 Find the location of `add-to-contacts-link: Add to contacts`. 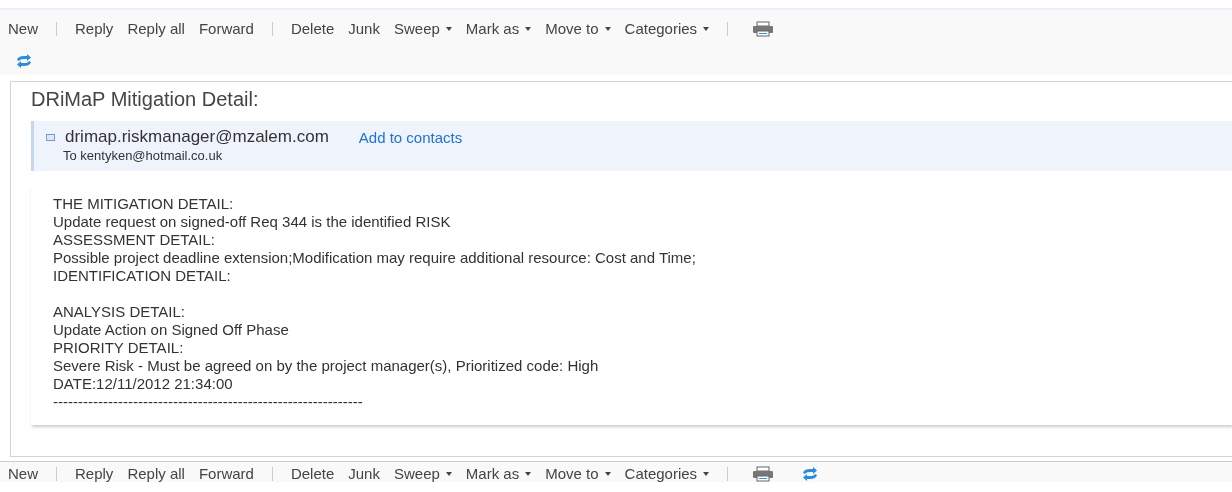

add-to-contacts-link: Add to contacts is located at coordinates (410, 137).